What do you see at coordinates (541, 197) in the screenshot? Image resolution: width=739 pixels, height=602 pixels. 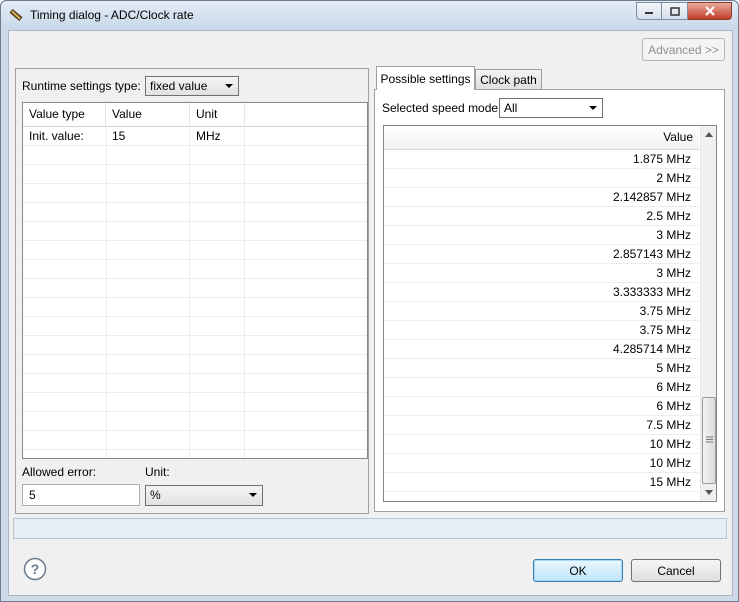 I see `list-item: 2.142857 MHz` at bounding box center [541, 197].